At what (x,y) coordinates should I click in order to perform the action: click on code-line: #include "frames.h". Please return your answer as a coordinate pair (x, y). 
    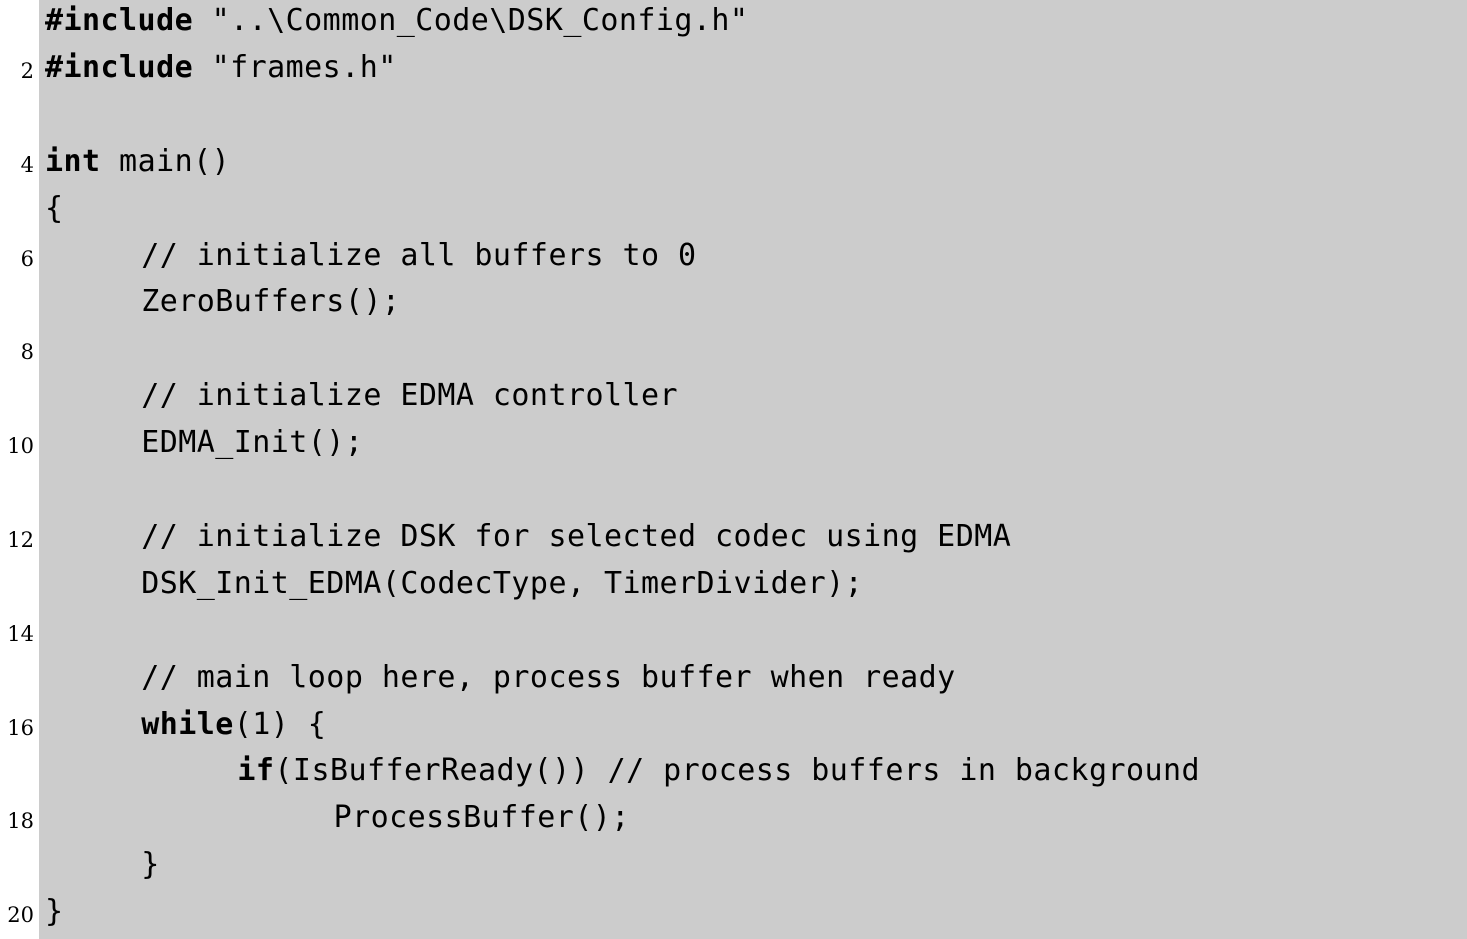
    Looking at the image, I should click on (221, 67).